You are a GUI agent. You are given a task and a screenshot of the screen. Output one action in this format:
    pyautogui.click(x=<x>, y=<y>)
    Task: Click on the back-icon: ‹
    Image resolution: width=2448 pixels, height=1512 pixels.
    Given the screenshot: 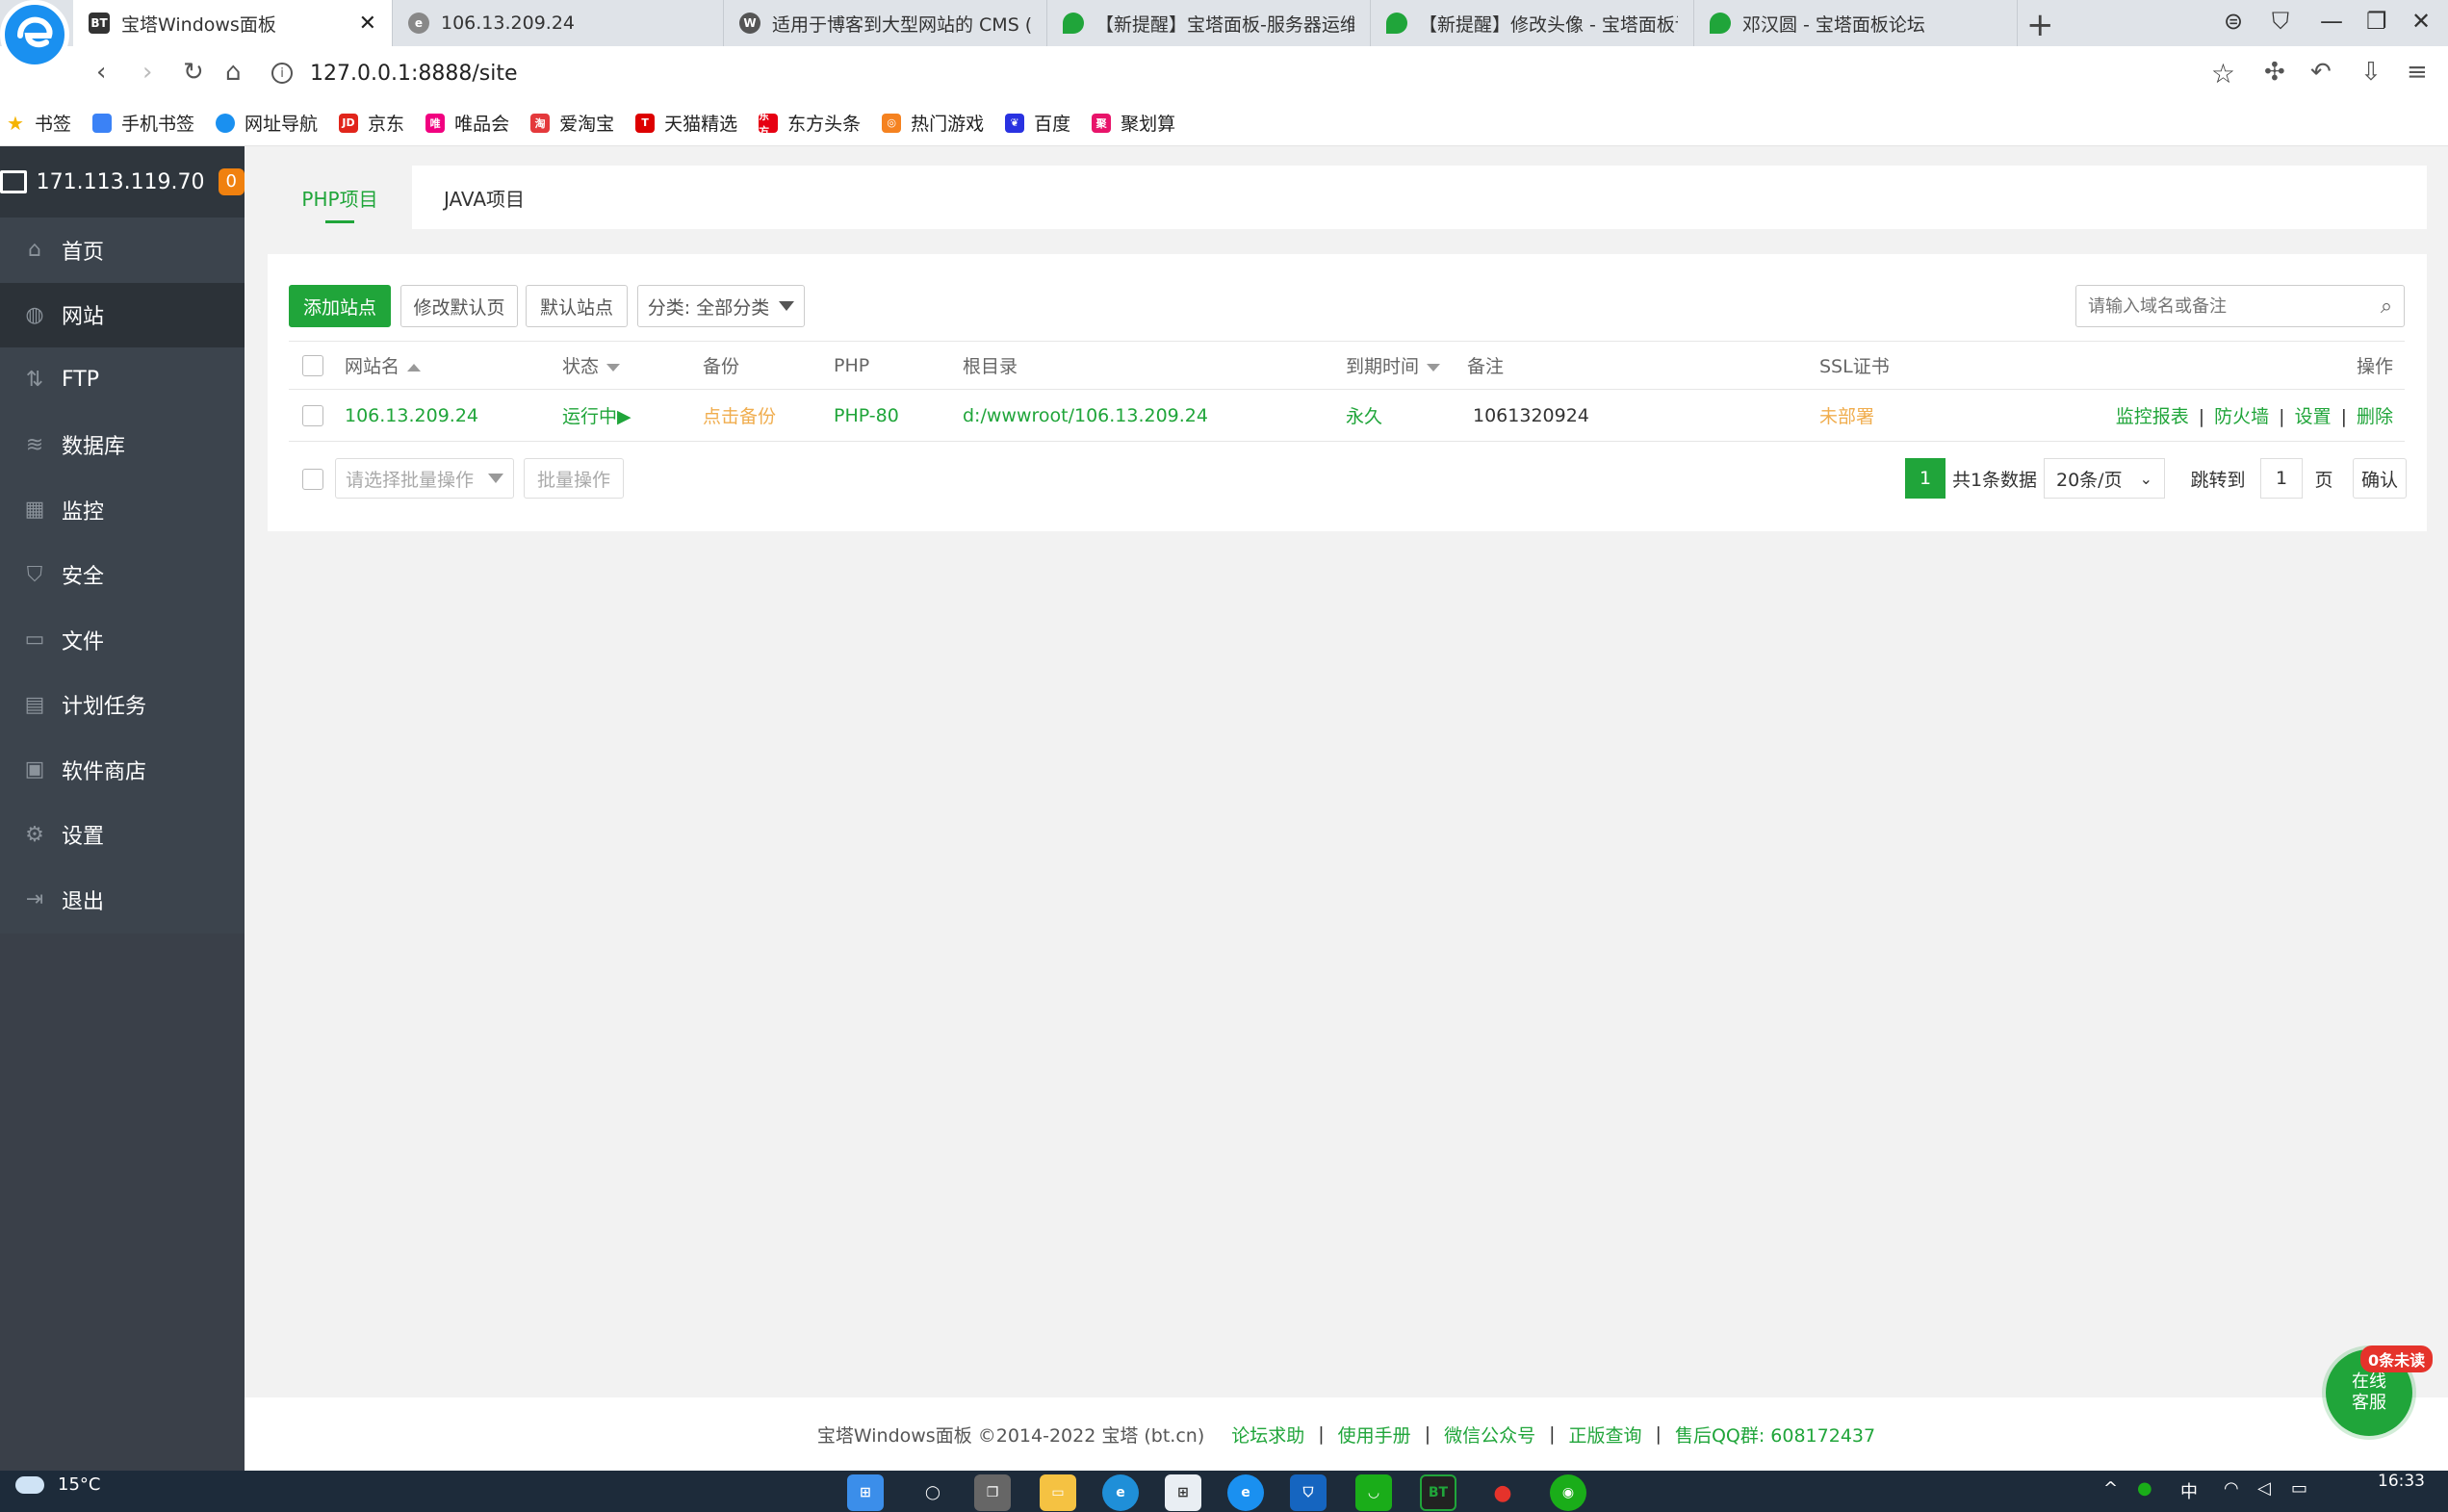 What is the action you would take?
    pyautogui.click(x=101, y=72)
    